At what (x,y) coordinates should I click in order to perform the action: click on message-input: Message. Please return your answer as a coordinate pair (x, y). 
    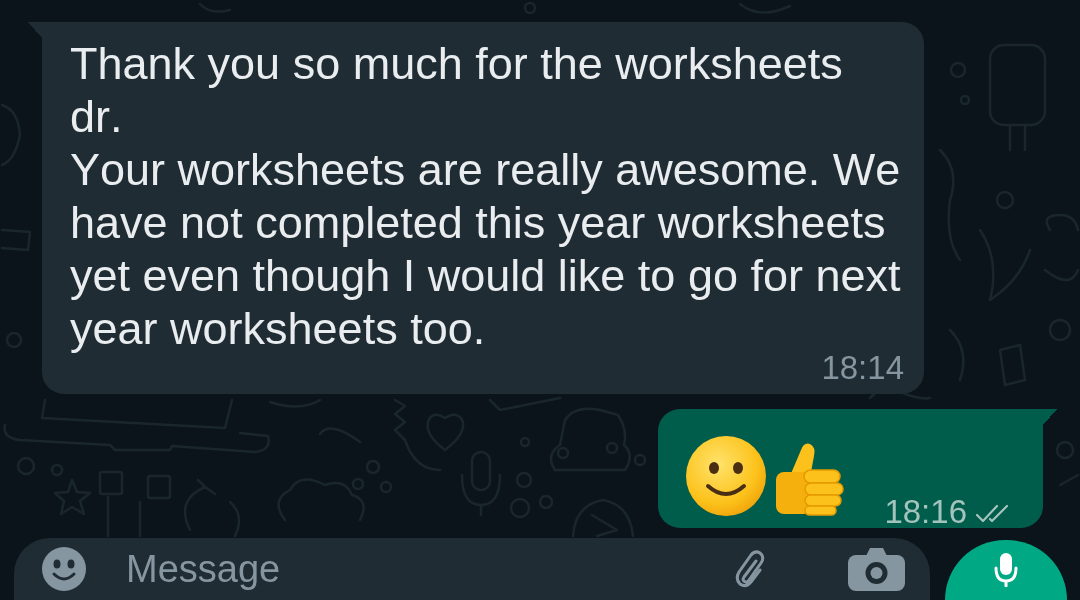
    Looking at the image, I should click on (420, 569).